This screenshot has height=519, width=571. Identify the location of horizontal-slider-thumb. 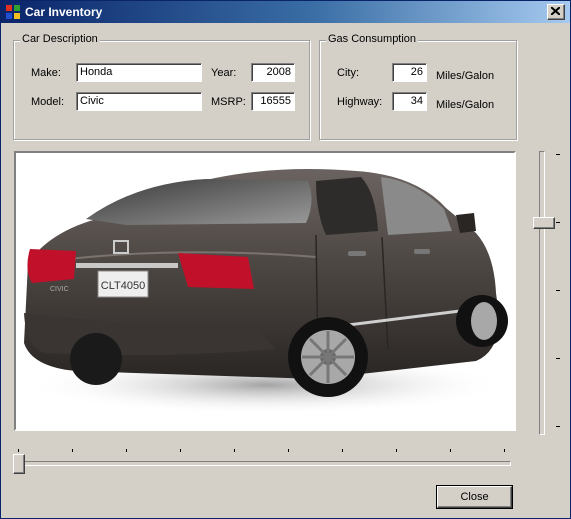
(19, 464).